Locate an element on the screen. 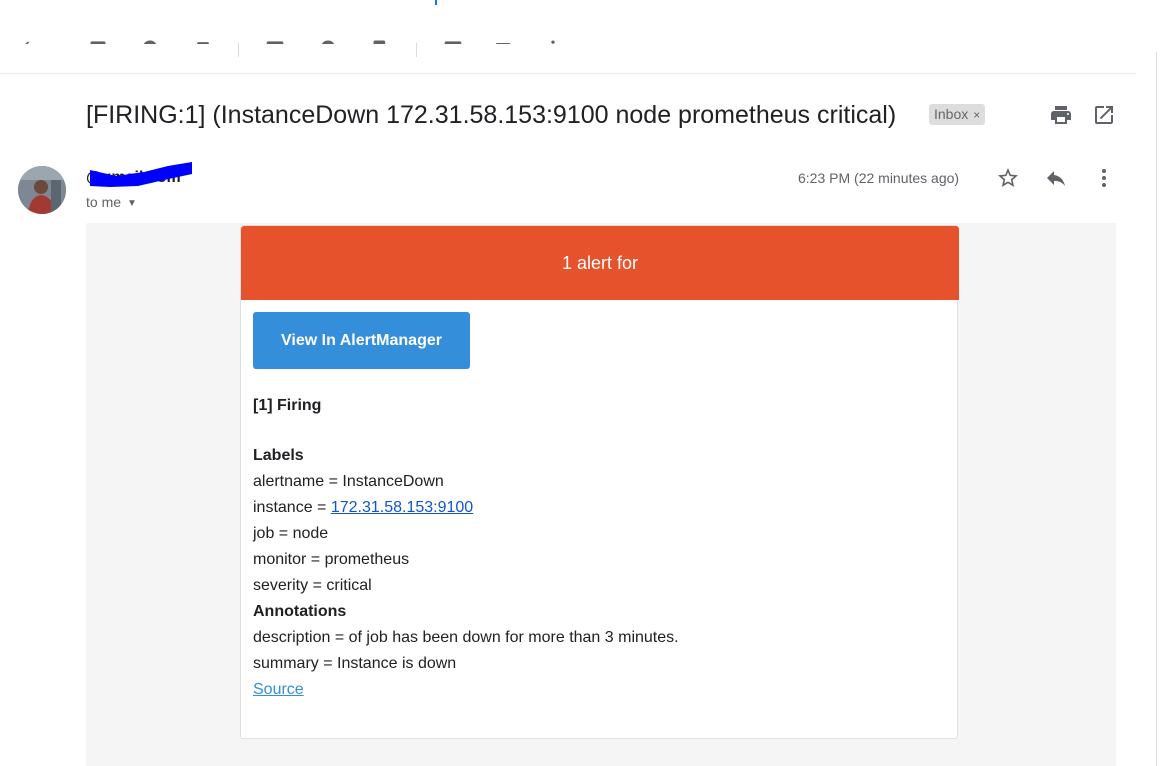  label-row: monitor = prometheus is located at coordinates (331, 560).